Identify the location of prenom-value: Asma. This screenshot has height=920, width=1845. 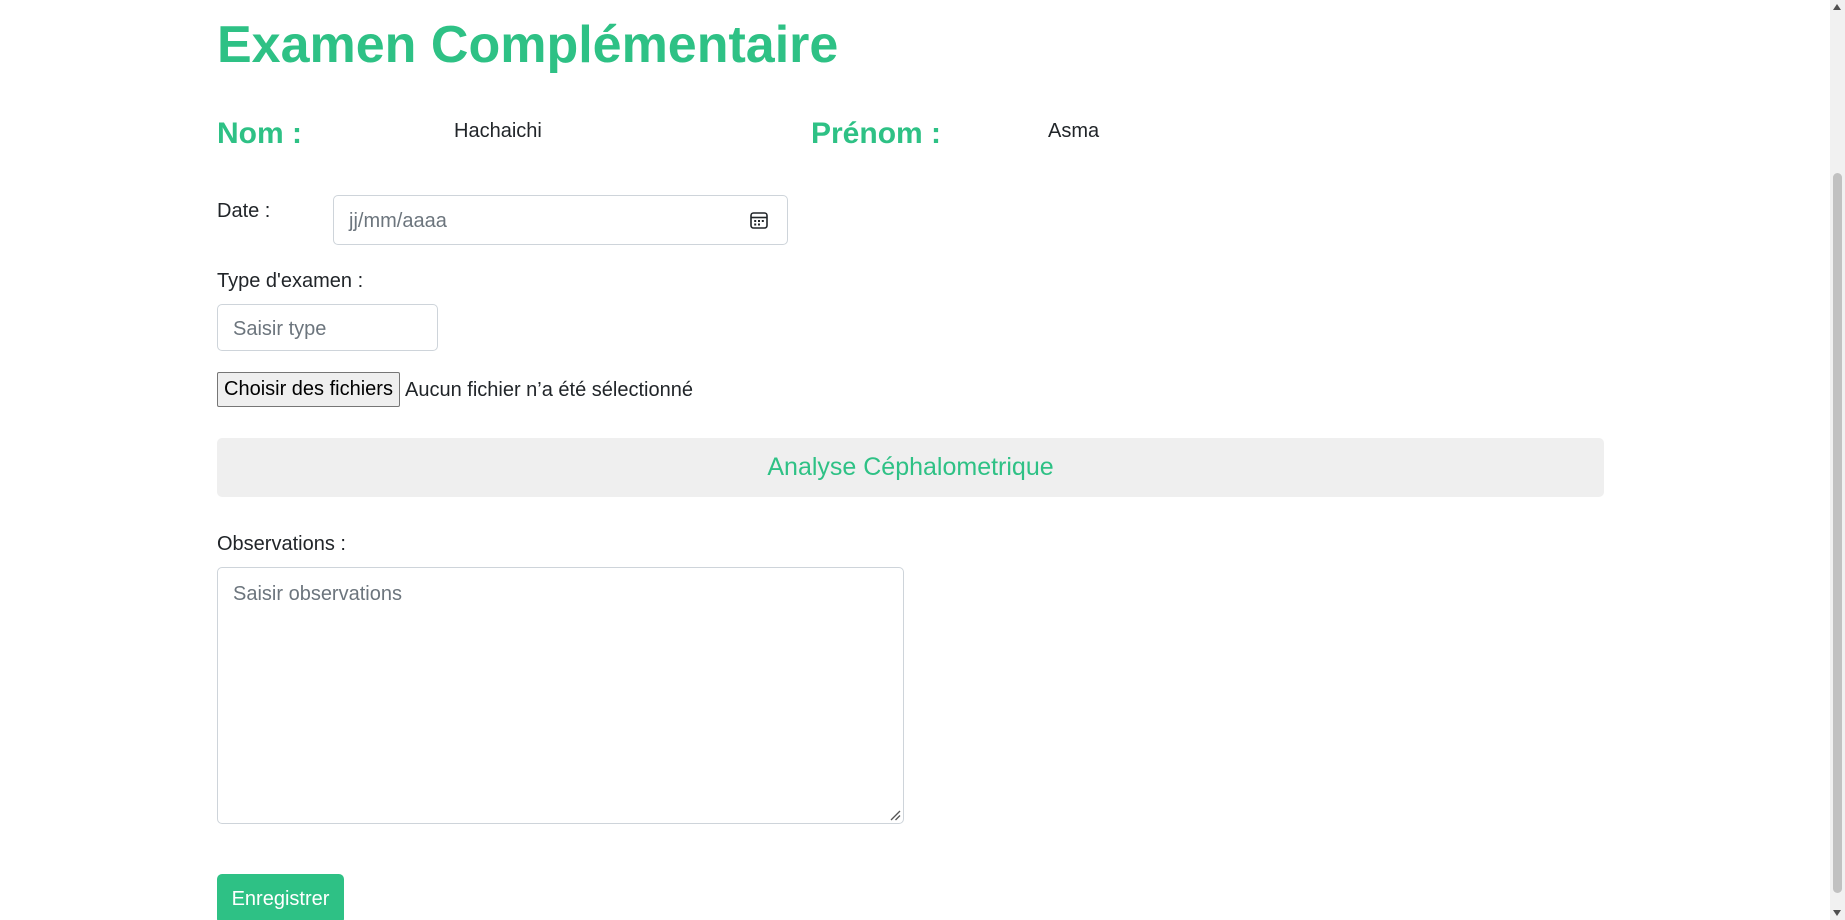
(1074, 131).